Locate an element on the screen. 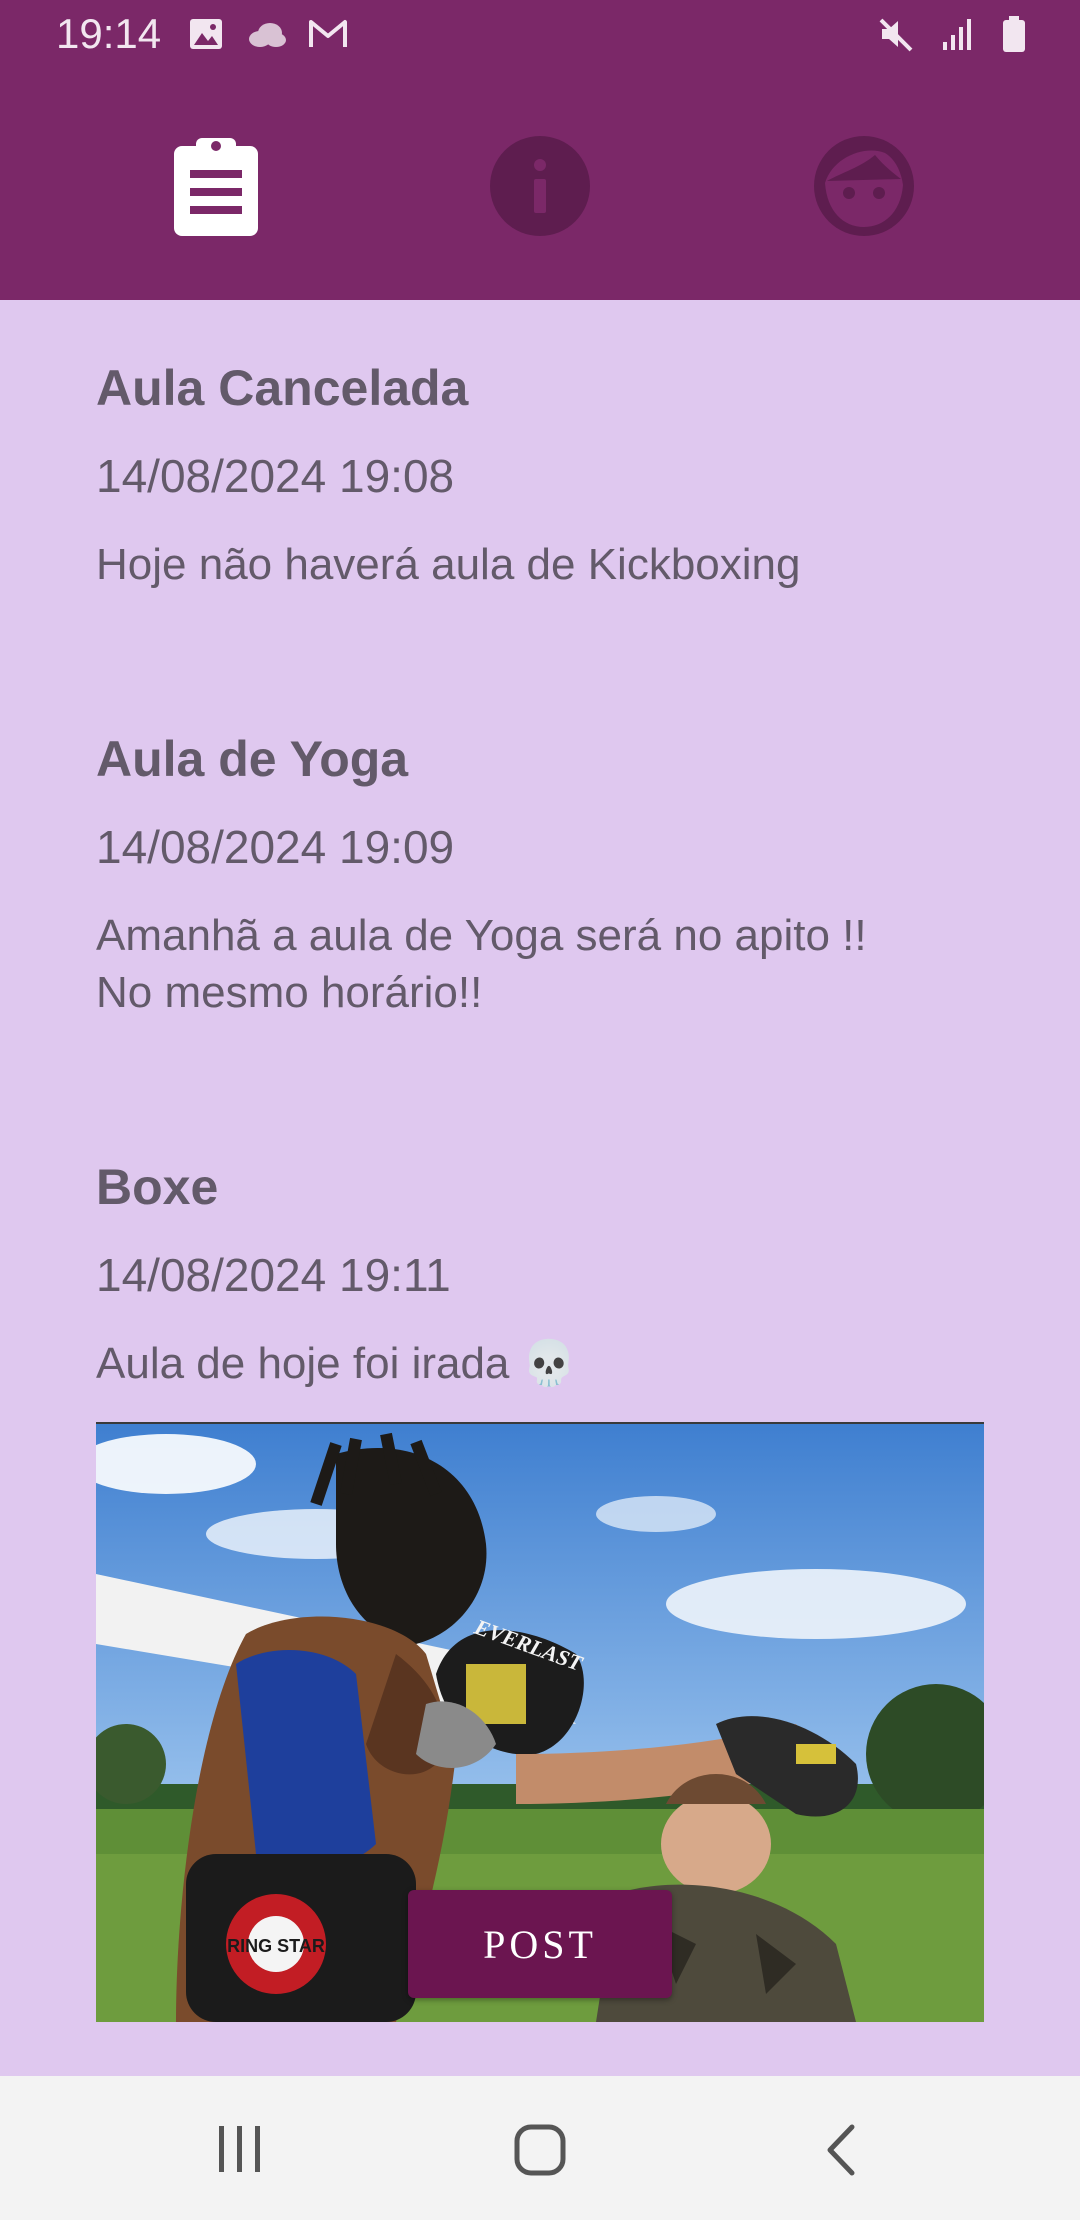  status-bar: 19:14 is located at coordinates (540, 36).